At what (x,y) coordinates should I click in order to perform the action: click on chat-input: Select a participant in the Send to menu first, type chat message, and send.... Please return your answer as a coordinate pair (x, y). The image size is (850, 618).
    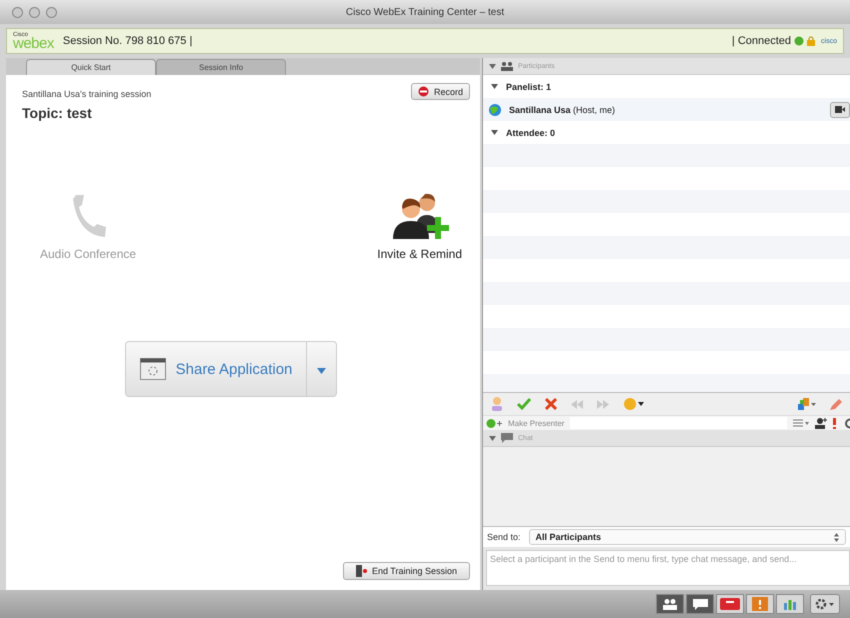
    Looking at the image, I should click on (668, 568).